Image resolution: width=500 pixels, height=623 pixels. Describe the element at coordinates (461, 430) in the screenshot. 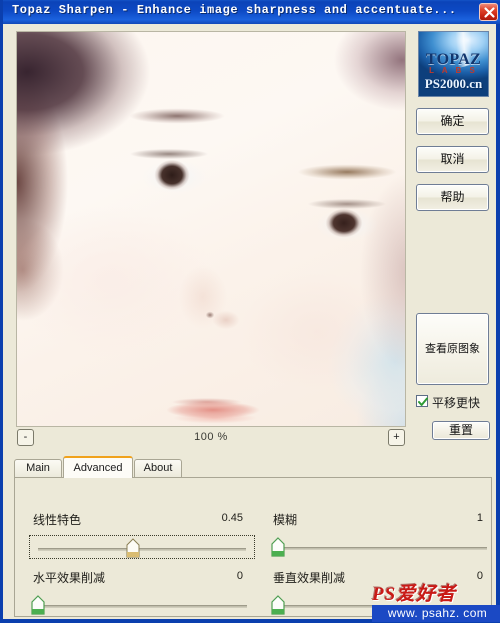

I see `reset-button: 重置` at that location.